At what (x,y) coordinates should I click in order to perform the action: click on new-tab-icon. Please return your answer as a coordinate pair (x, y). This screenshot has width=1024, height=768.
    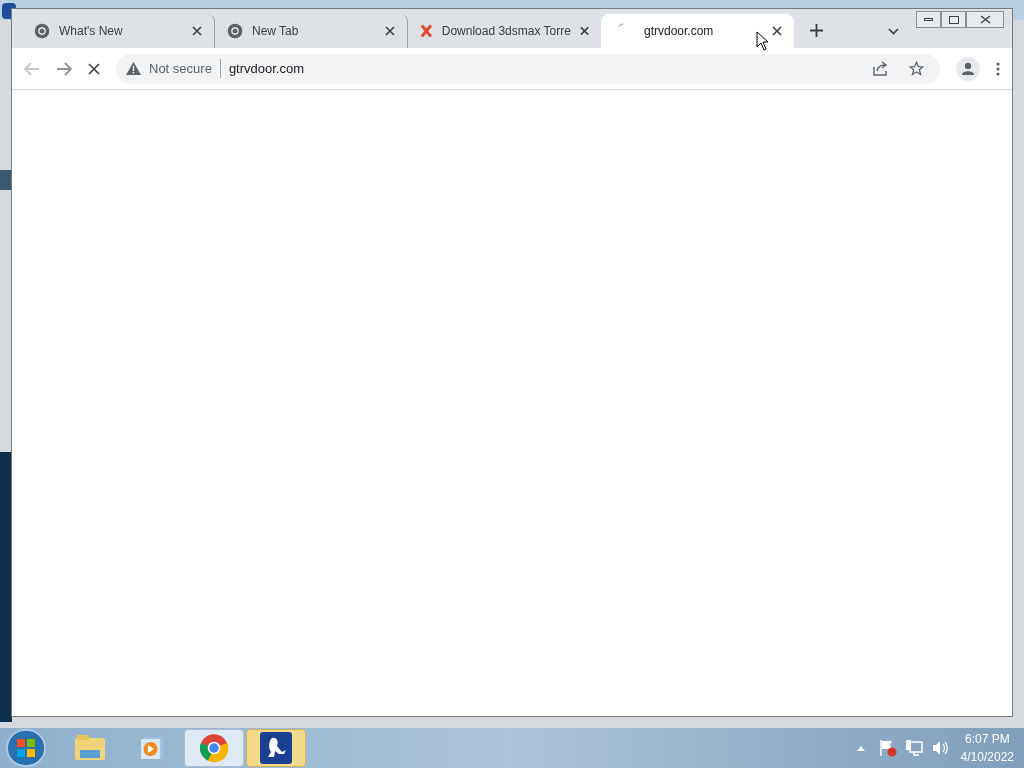
    Looking at the image, I should click on (816, 30).